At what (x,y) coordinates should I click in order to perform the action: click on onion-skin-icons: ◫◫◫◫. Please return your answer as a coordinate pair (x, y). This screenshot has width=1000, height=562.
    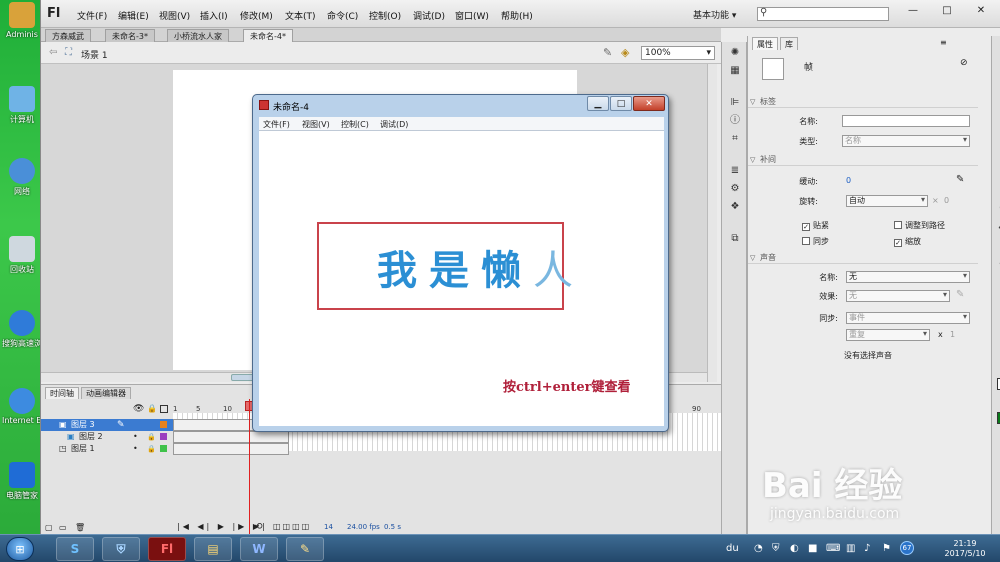
    Looking at the image, I should click on (292, 526).